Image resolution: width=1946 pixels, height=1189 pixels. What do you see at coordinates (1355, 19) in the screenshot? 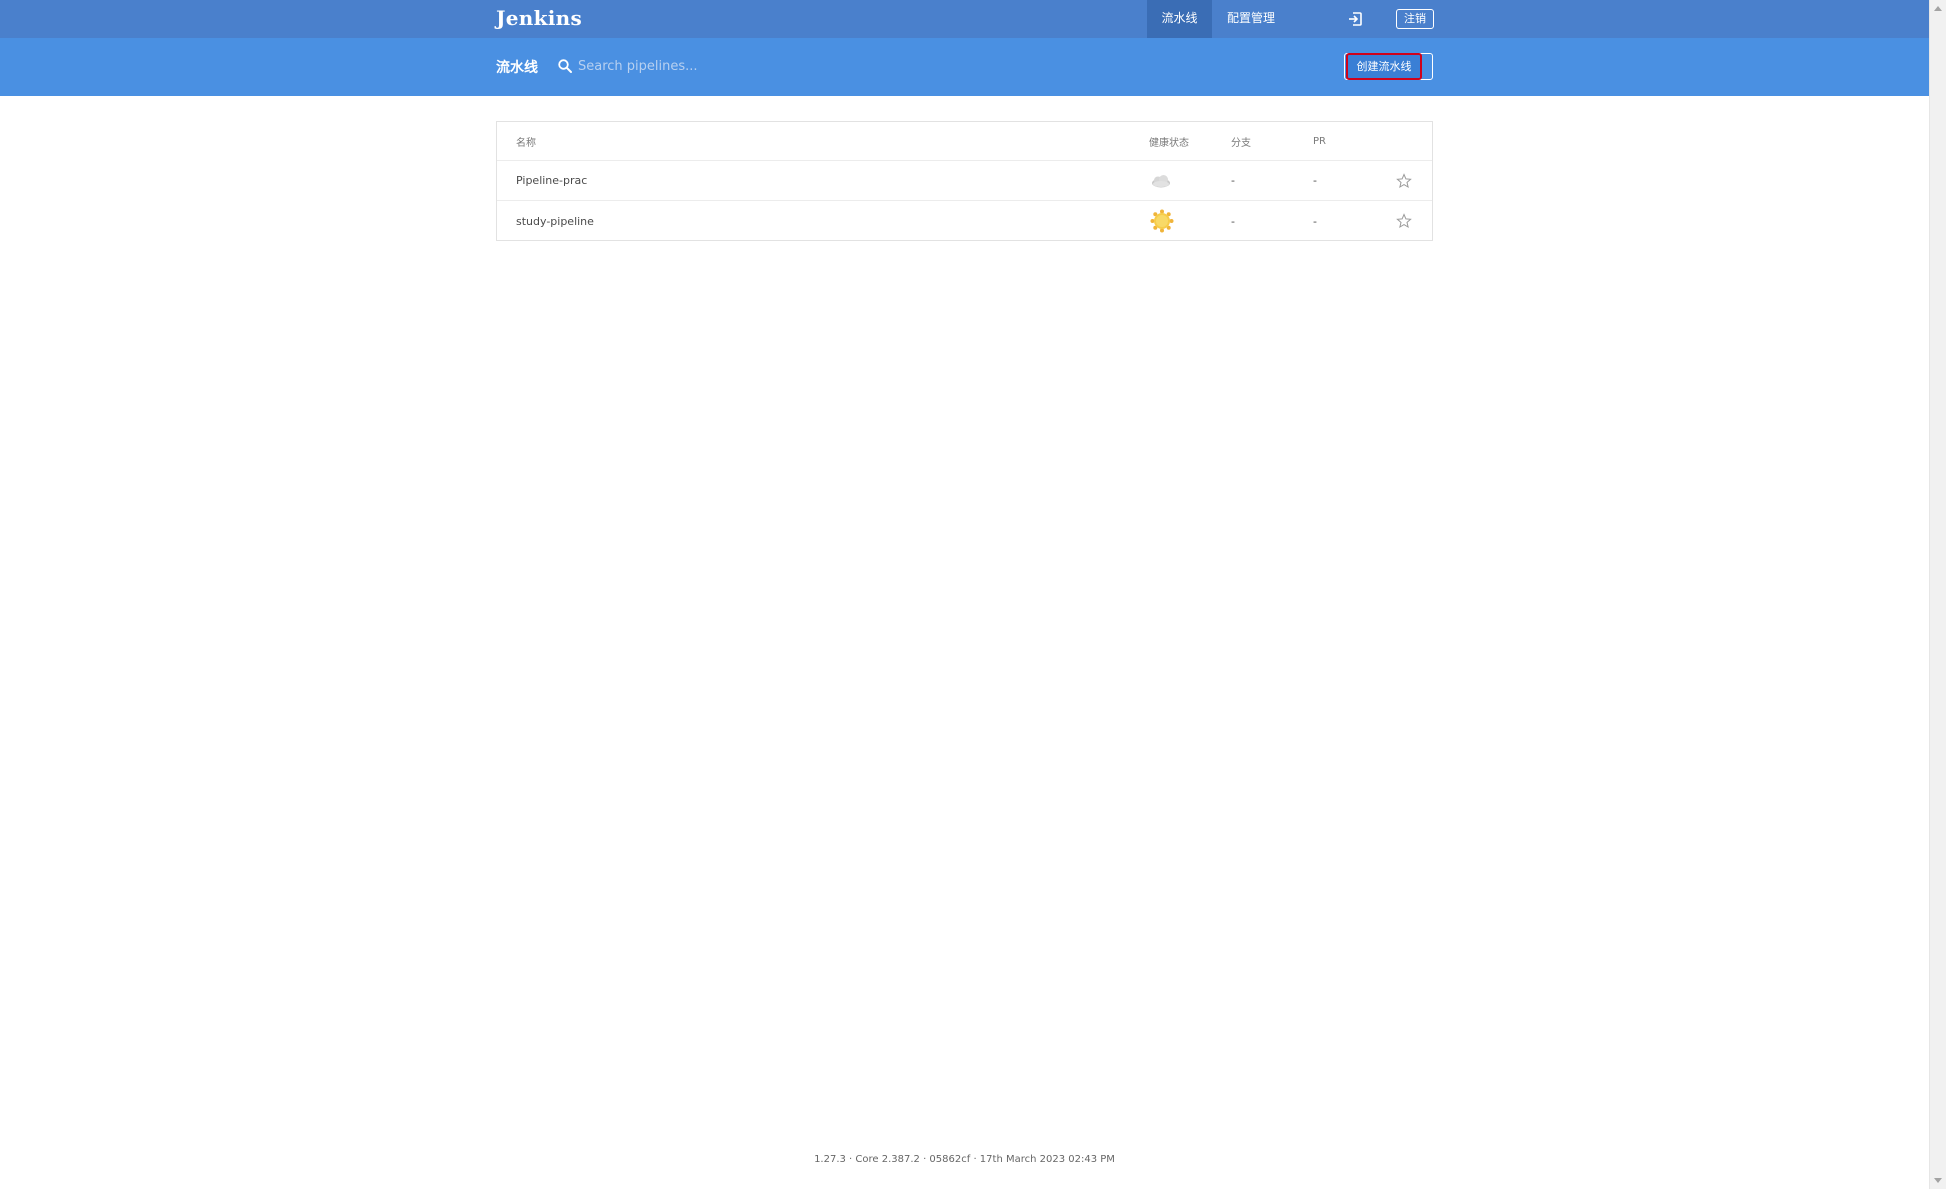
I see `sign-in-icon` at bounding box center [1355, 19].